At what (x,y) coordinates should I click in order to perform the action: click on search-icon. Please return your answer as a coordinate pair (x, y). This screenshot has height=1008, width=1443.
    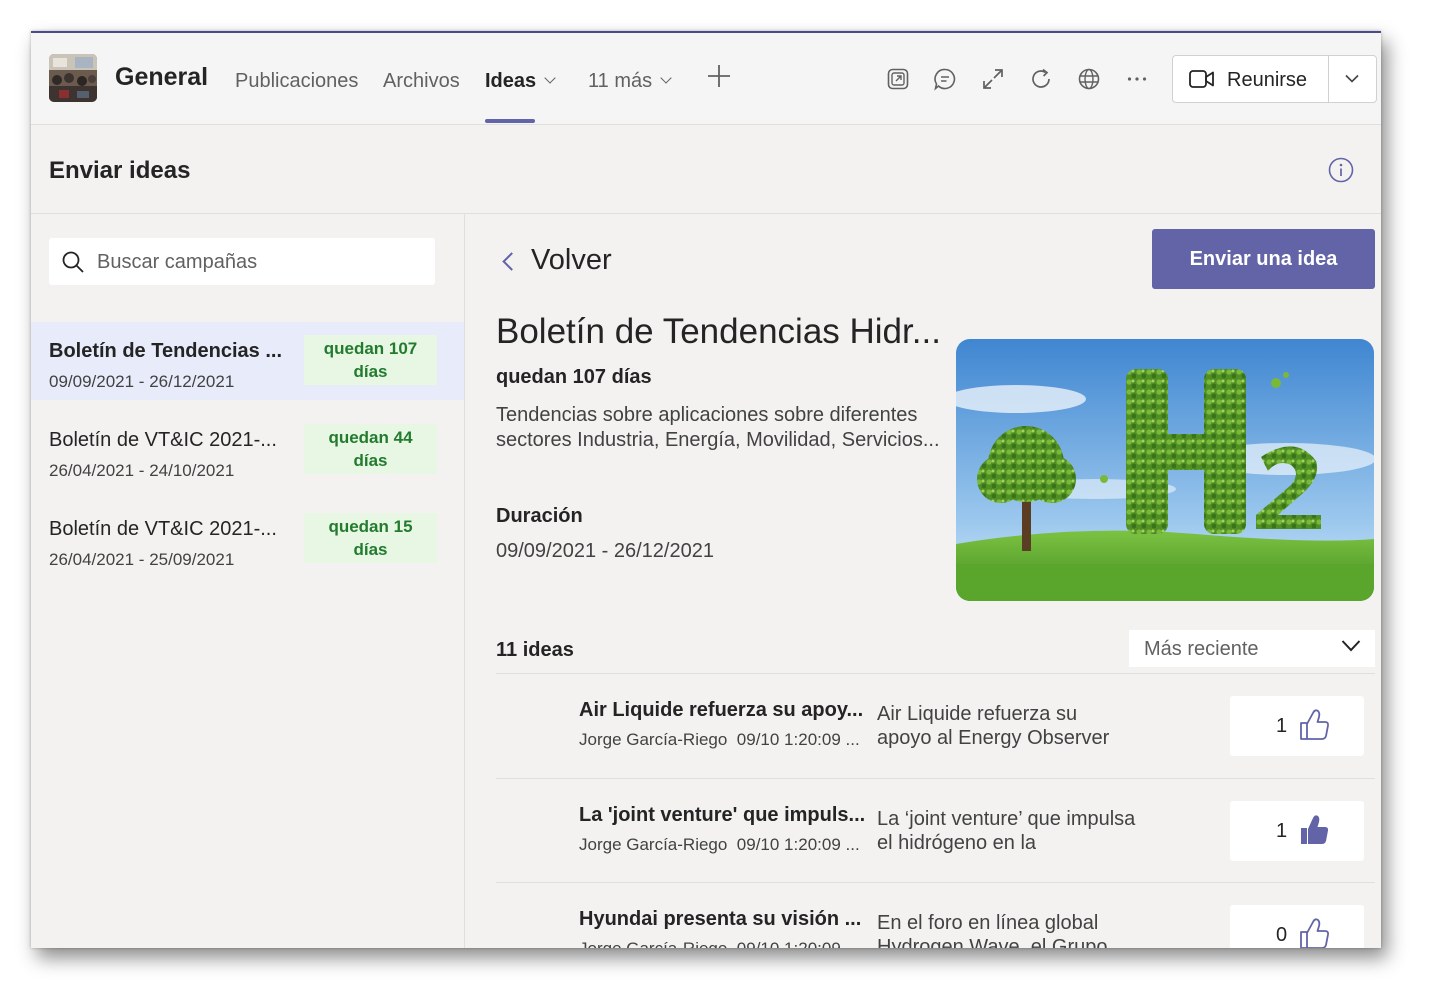
    Looking at the image, I should click on (73, 262).